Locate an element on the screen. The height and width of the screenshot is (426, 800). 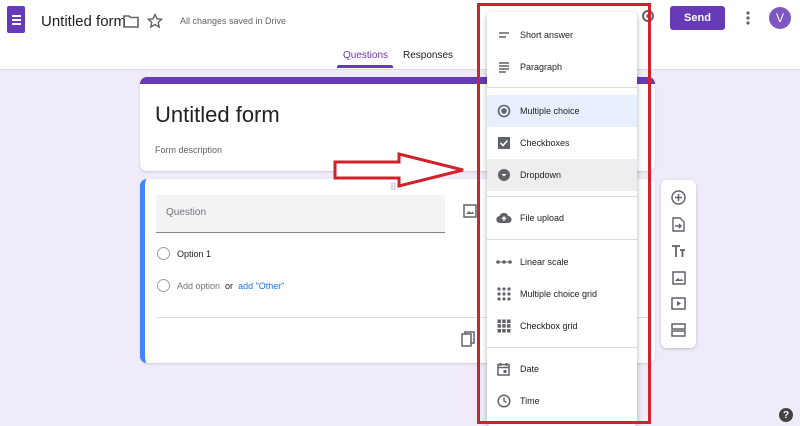
import-questions-icon is located at coordinates (678, 224).